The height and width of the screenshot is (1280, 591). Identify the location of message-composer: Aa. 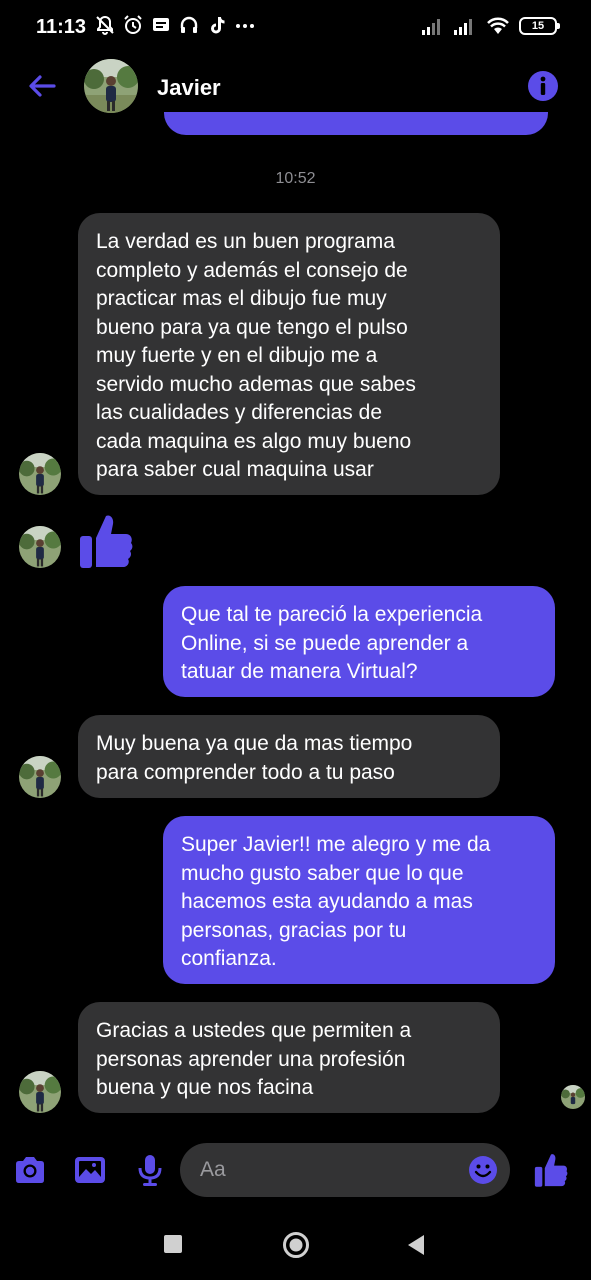
(295, 1171).